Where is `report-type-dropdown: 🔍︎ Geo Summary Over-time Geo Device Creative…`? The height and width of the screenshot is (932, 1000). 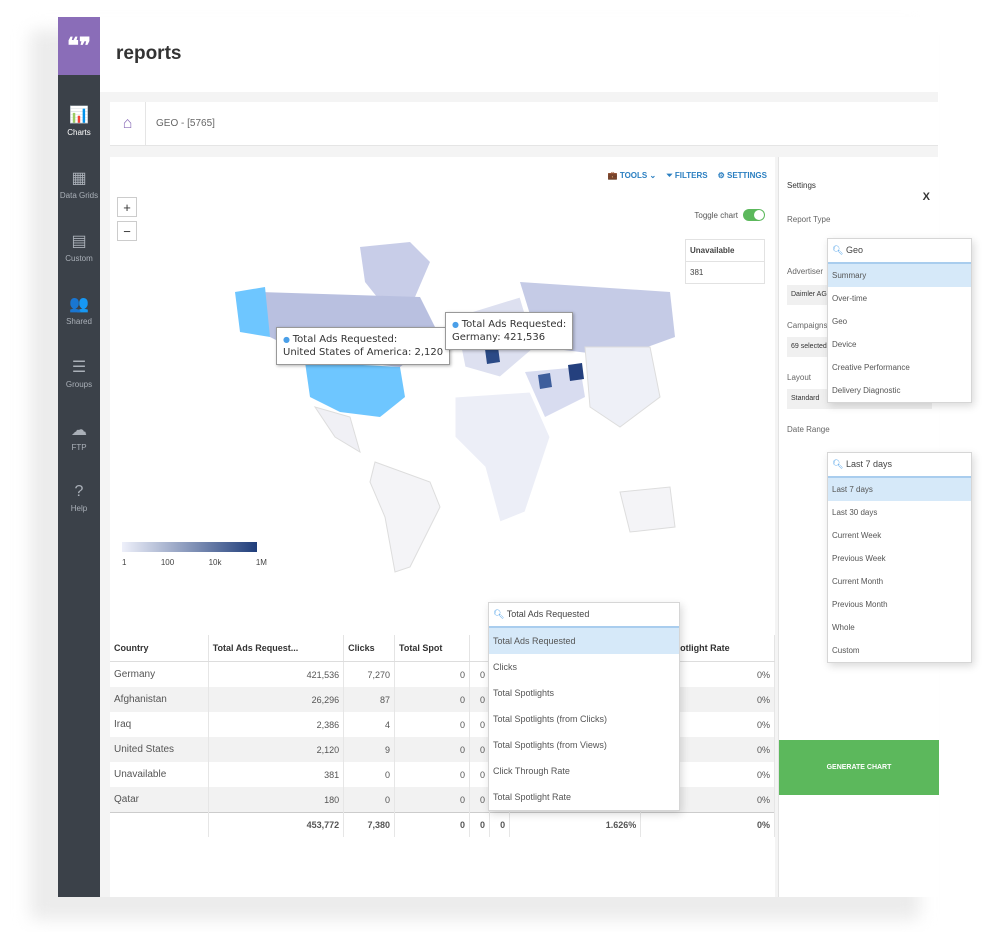 report-type-dropdown: 🔍︎ Geo Summary Over-time Geo Device Creative… is located at coordinates (899, 320).